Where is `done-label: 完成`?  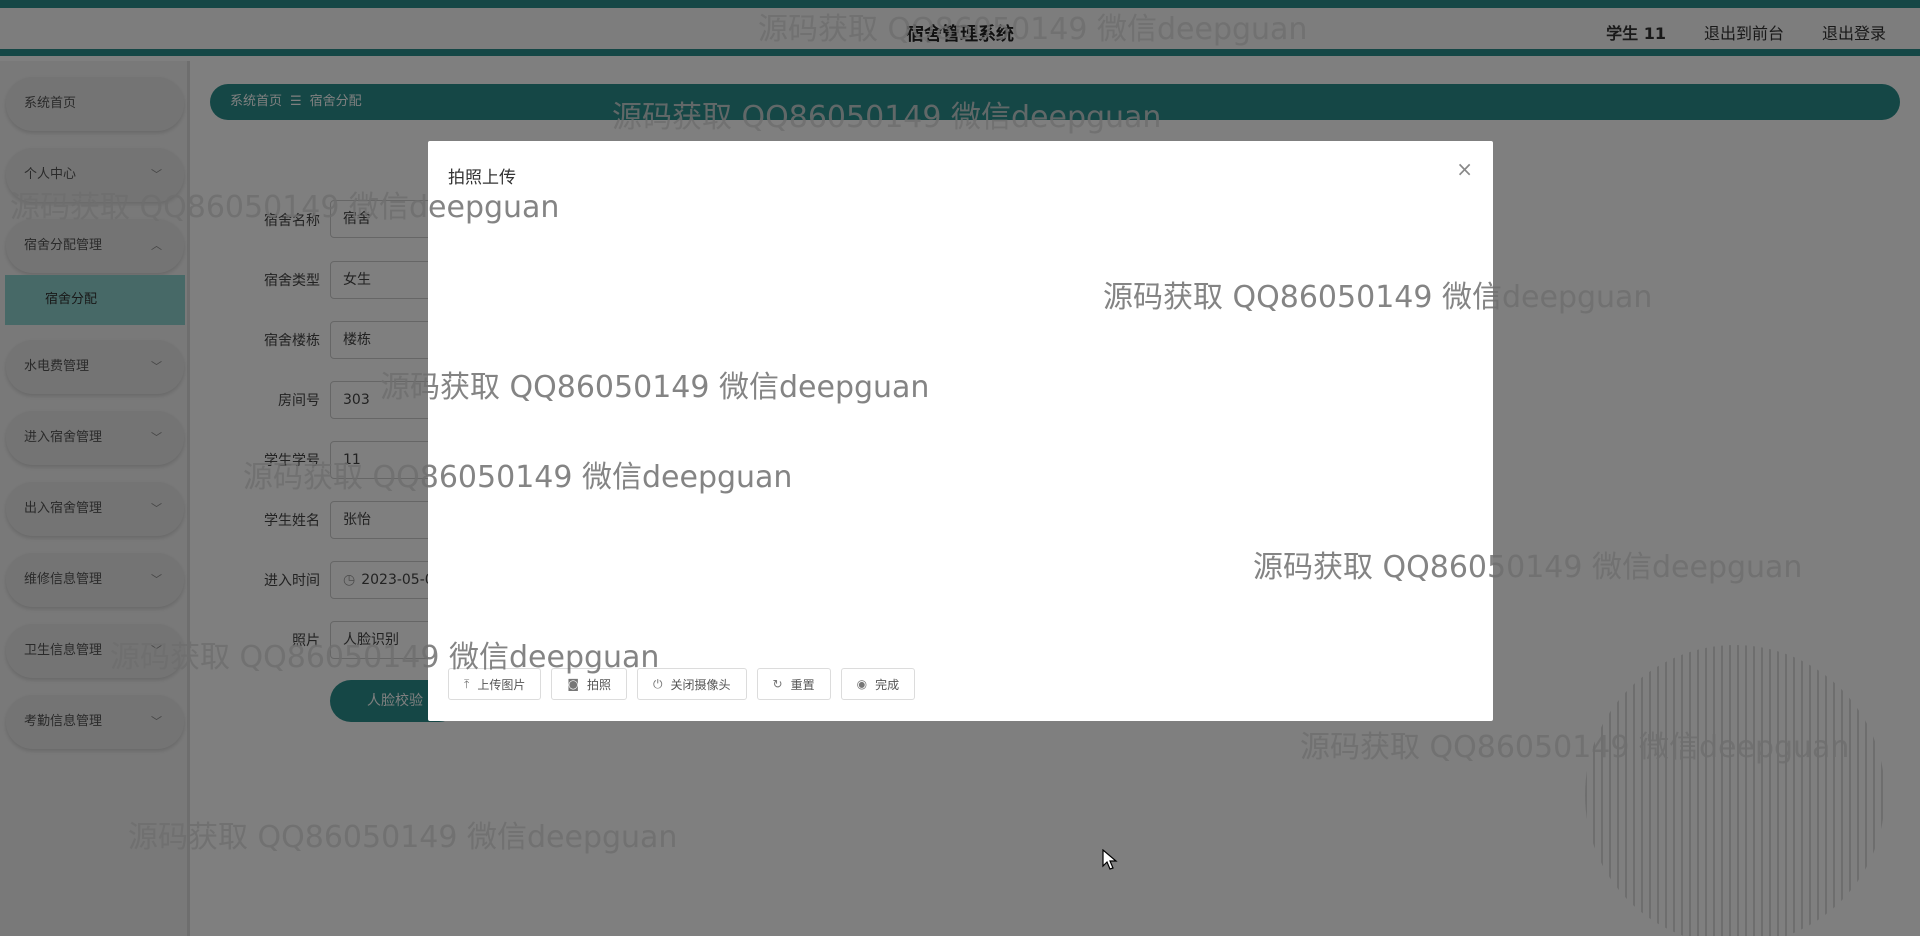 done-label: 完成 is located at coordinates (887, 684).